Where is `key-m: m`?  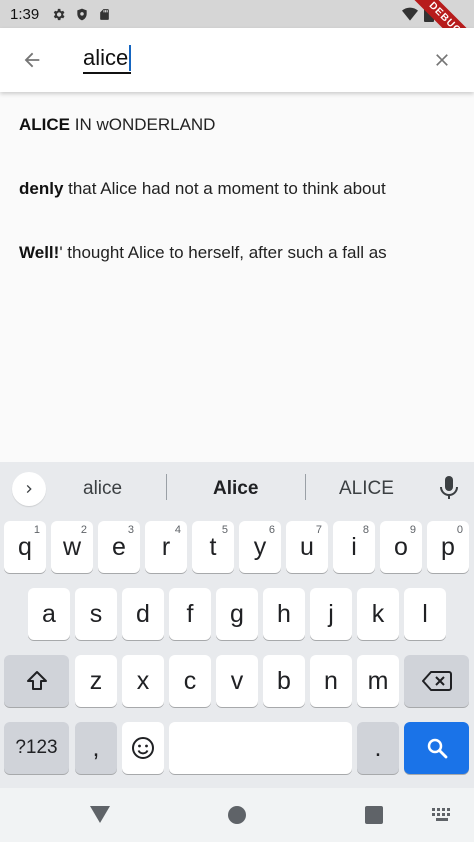
key-m: m is located at coordinates (378, 681).